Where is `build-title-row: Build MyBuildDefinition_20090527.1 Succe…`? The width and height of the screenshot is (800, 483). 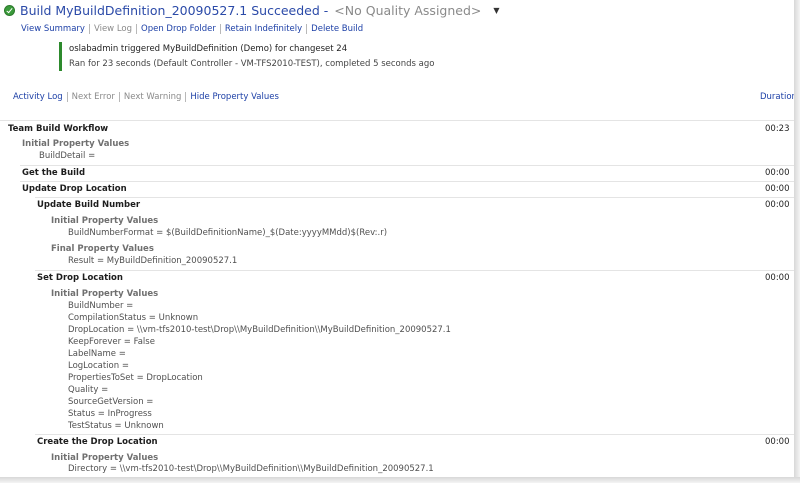
build-title-row: Build MyBuildDefinition_20090527.1 Succe… is located at coordinates (252, 10).